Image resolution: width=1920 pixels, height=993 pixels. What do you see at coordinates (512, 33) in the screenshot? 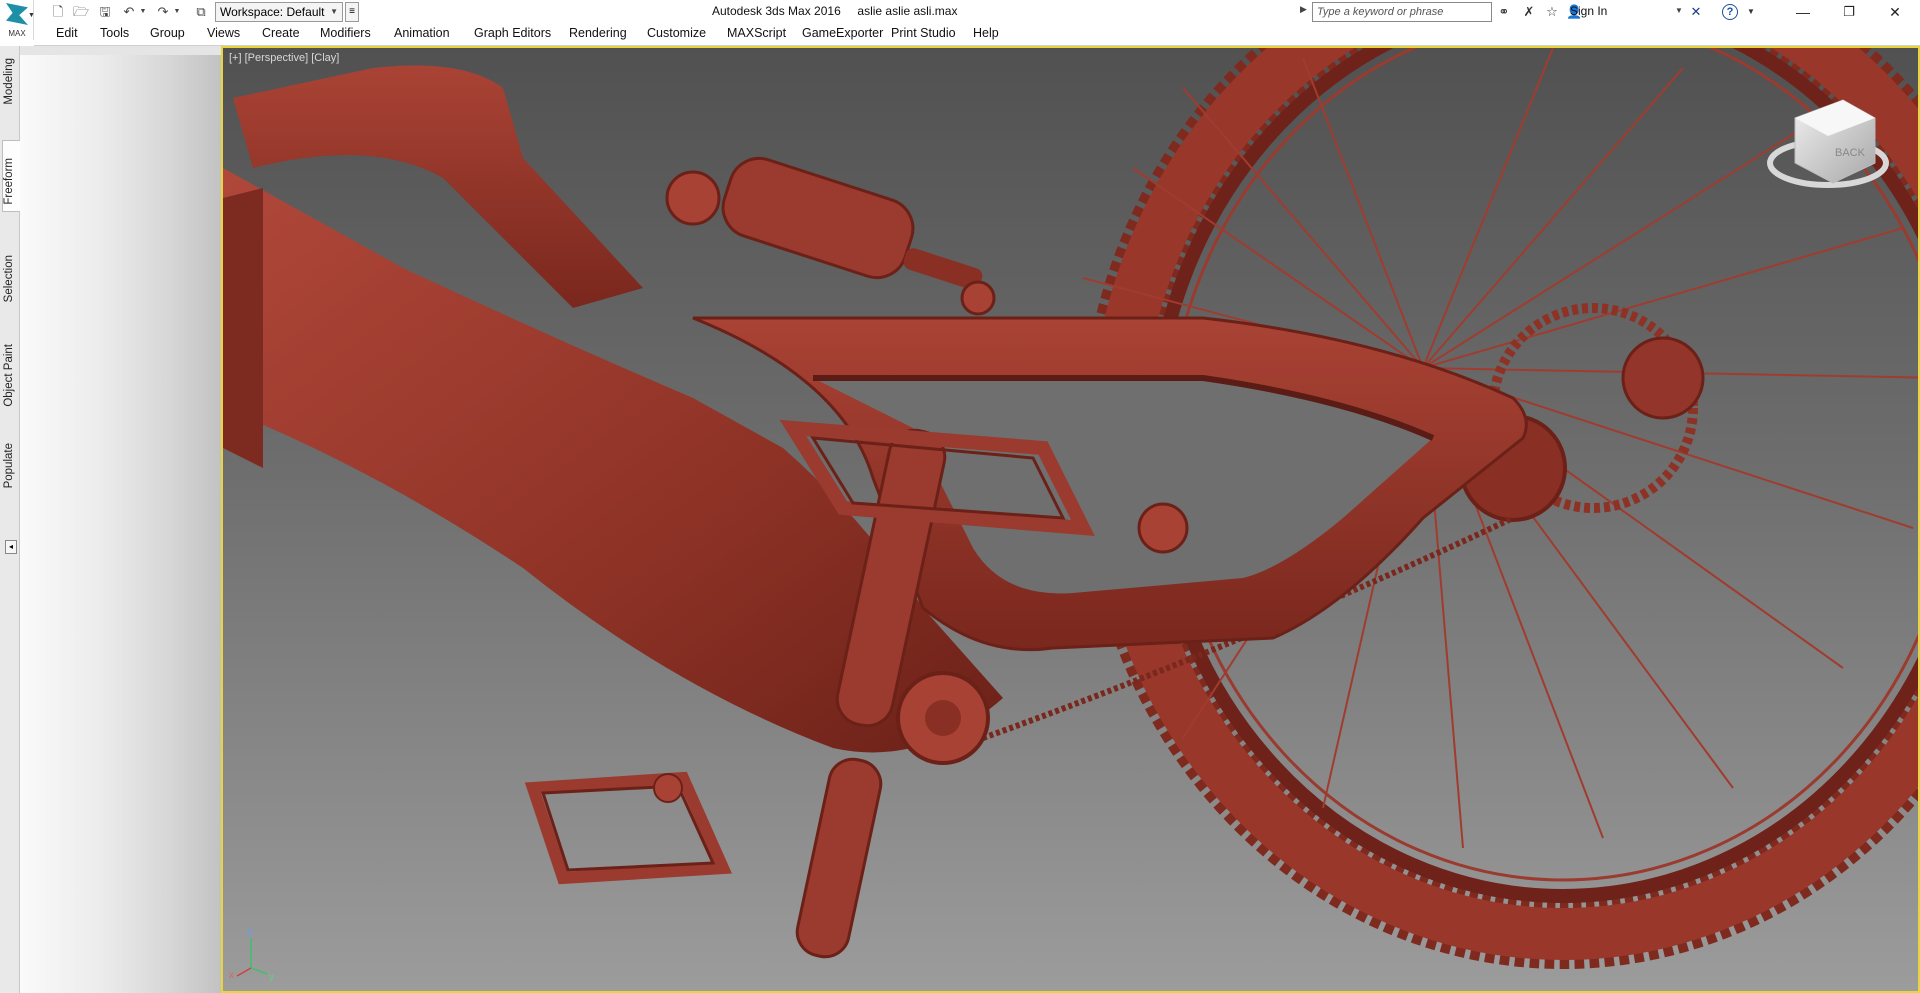
I see `menu-graph-editors: Graph Editors` at bounding box center [512, 33].